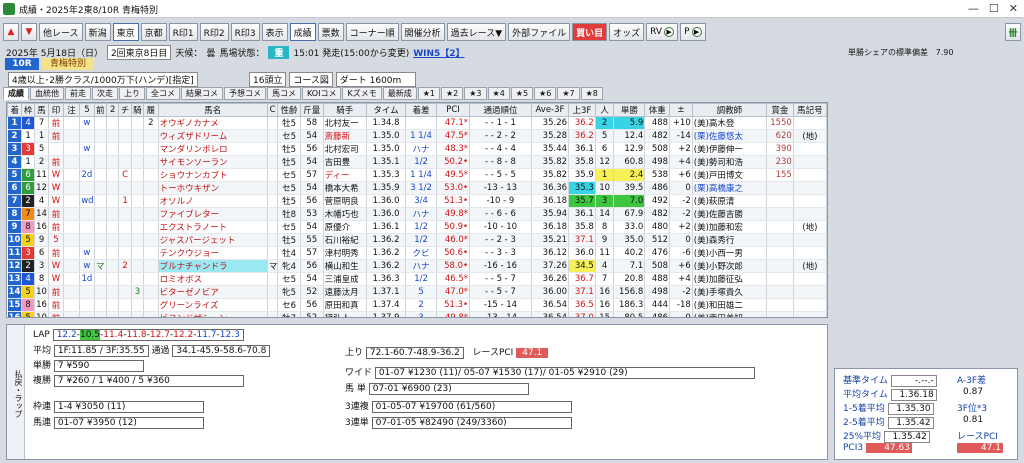  I want to click on votes-button: 票数, so click(330, 32).